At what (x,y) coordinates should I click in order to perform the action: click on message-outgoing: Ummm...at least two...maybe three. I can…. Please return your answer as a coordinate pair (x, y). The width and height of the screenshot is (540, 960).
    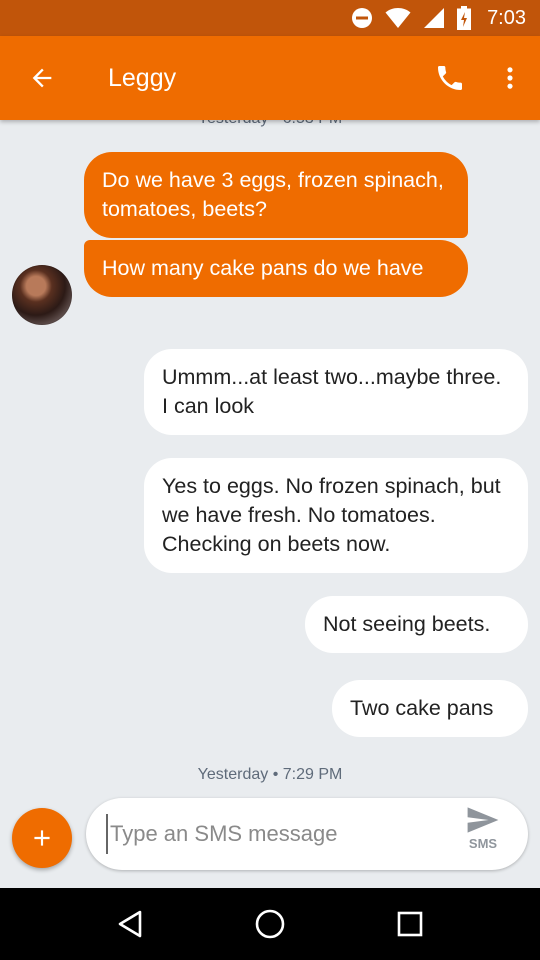
    Looking at the image, I should click on (336, 392).